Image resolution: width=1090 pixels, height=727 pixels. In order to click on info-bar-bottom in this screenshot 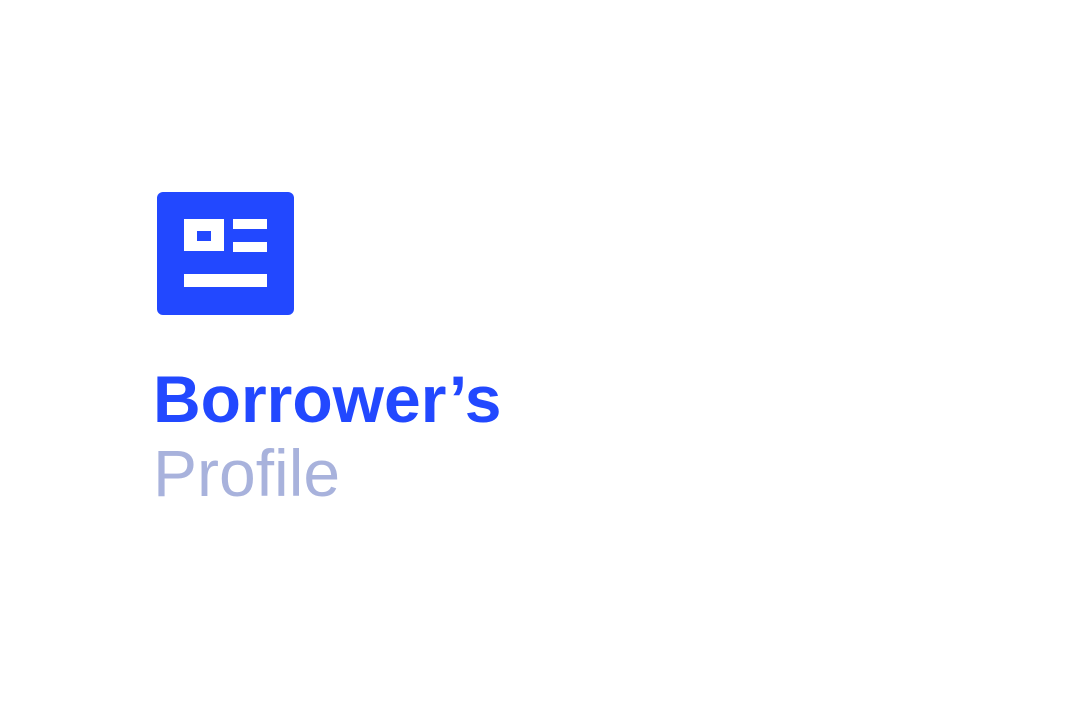, I will do `click(225, 280)`.